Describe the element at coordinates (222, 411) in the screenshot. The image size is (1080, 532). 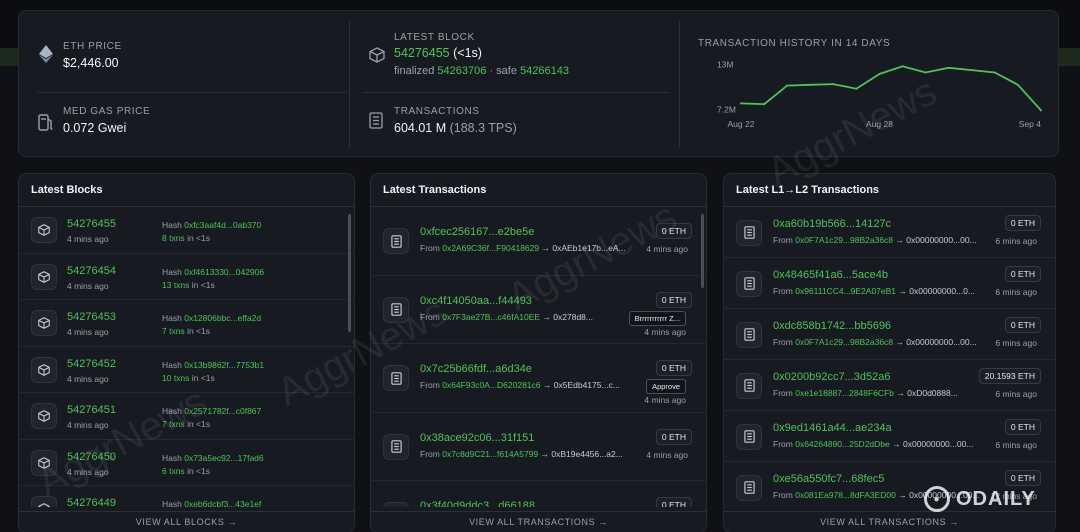
I see `block-hash-link: 0x2571782f...c0f867` at that location.